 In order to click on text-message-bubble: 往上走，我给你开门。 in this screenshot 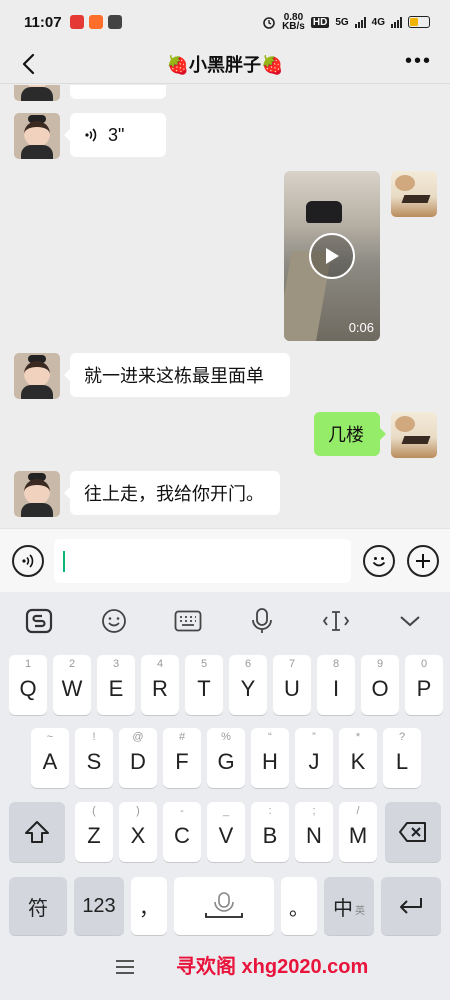, I will do `click(172, 493)`.